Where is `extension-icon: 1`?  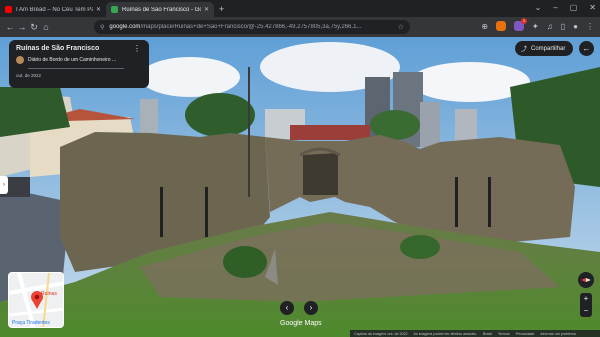
extension-icon: 1 is located at coordinates (521, 24).